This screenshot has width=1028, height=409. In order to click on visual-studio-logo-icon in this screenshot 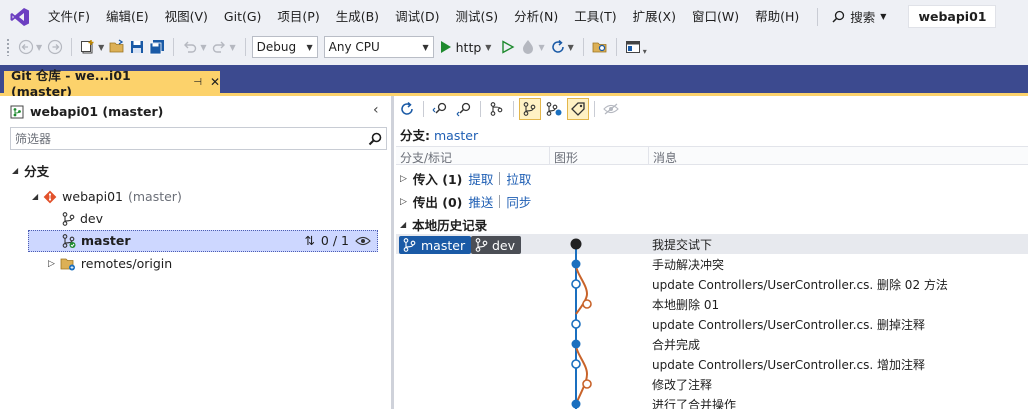, I will do `click(20, 16)`.